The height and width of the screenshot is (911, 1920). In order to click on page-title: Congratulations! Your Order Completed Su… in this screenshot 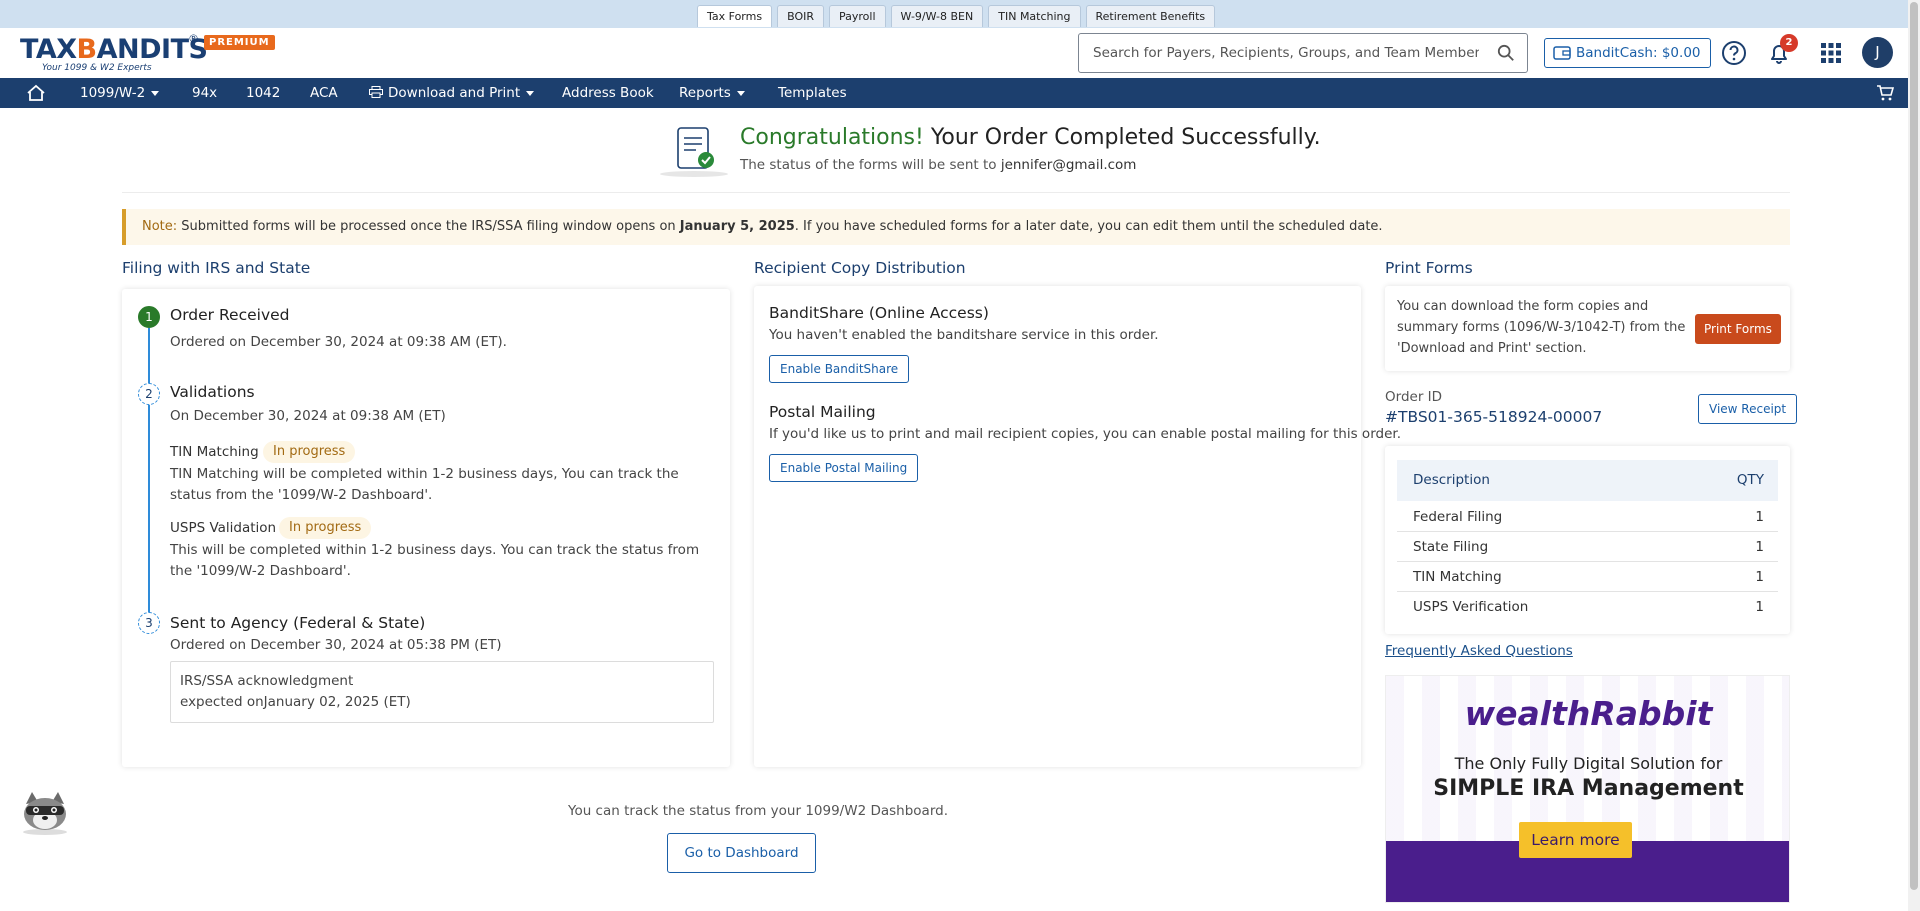, I will do `click(1030, 137)`.